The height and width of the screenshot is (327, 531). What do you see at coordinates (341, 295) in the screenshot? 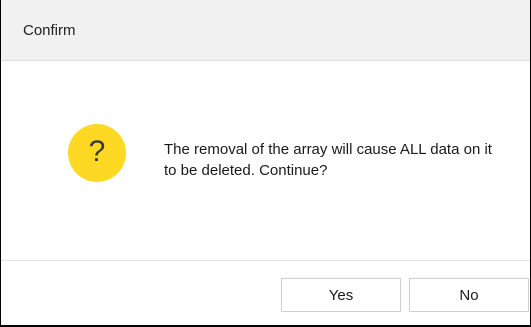
I see `yes-button: Yes` at bounding box center [341, 295].